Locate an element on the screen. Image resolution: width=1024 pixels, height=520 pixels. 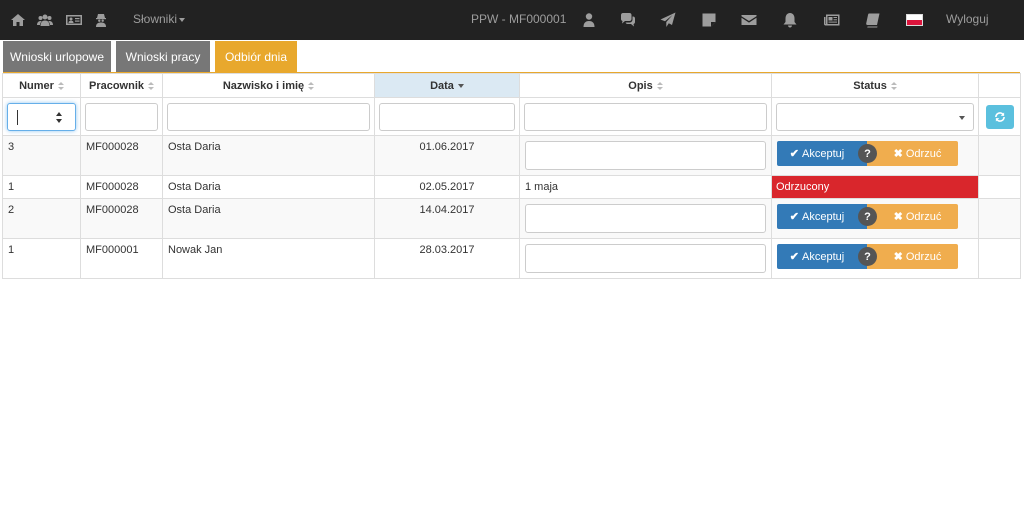
filter-nazwisko-input is located at coordinates (268, 116).